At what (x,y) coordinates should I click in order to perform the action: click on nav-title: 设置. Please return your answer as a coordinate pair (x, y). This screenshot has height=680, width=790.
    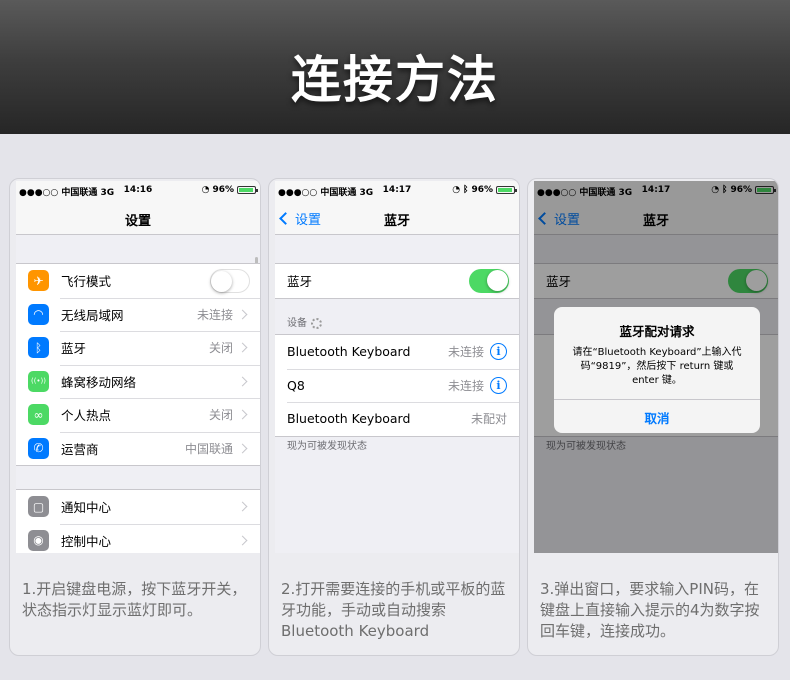
    Looking at the image, I should click on (137, 221).